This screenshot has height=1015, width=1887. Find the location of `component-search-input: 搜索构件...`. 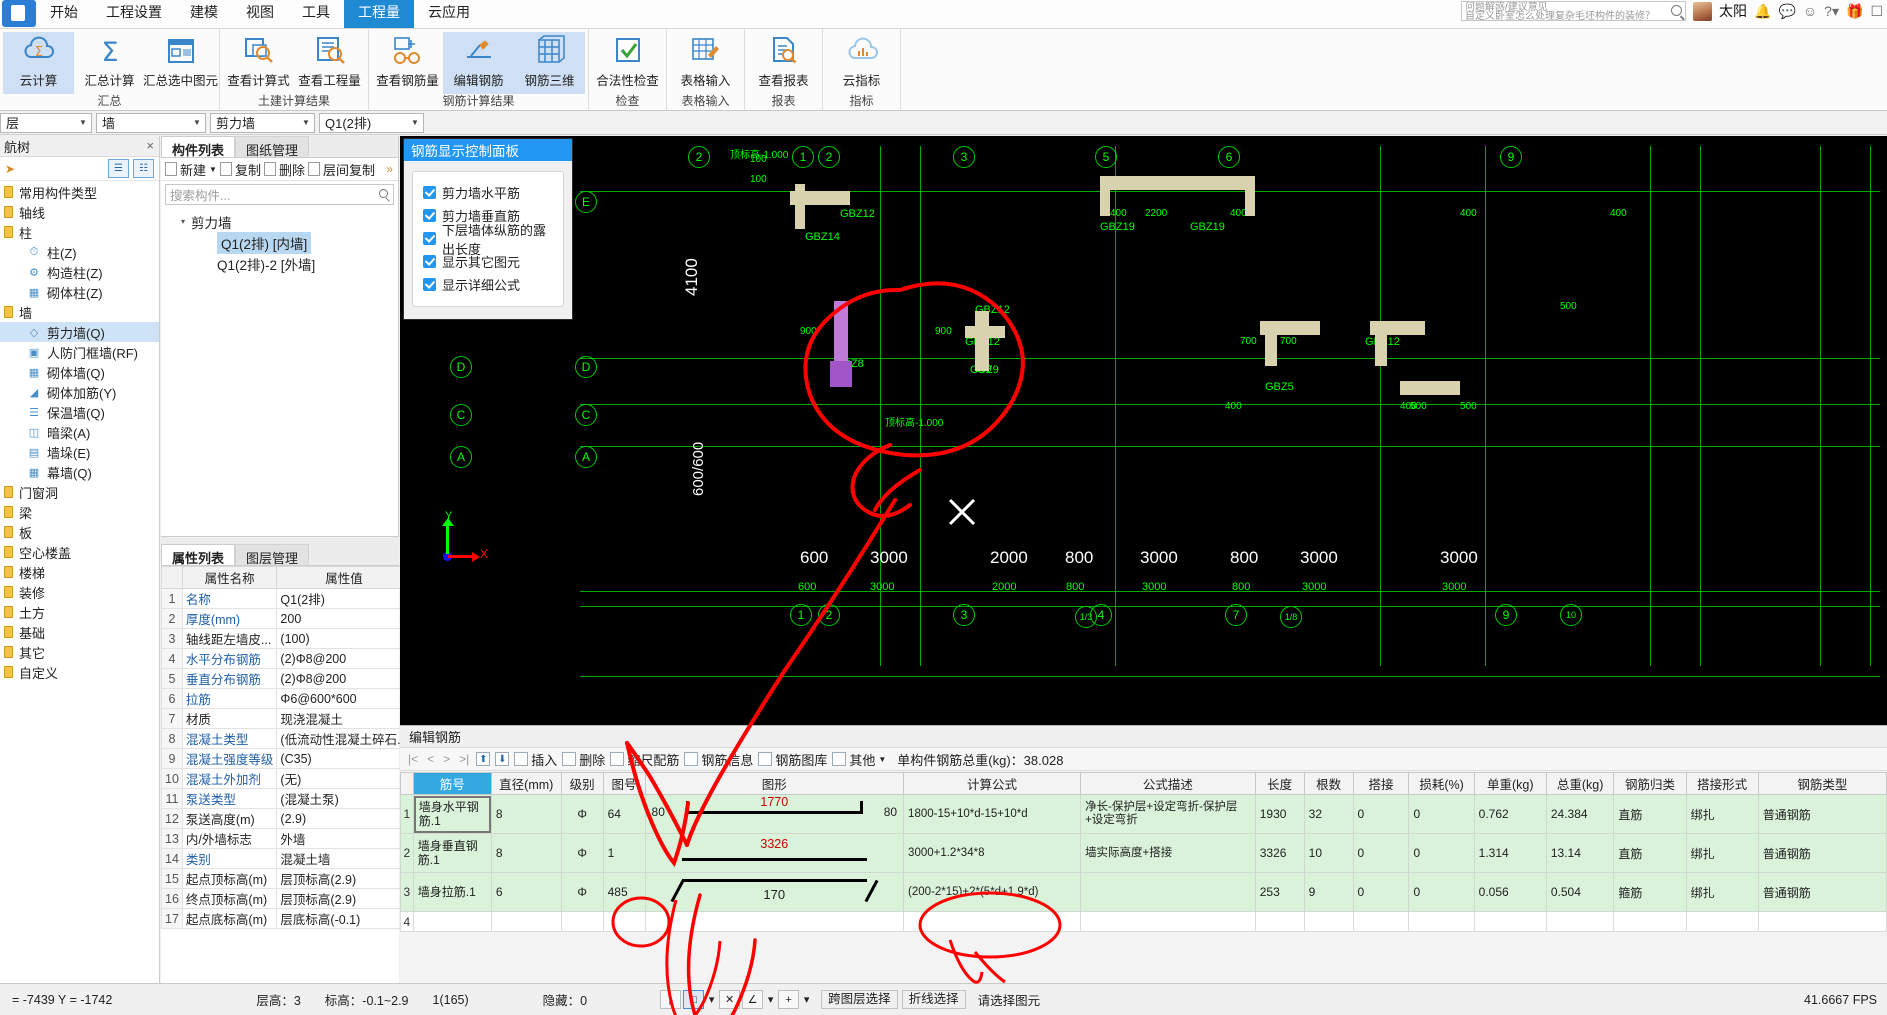

component-search-input: 搜索构件... is located at coordinates (279, 194).